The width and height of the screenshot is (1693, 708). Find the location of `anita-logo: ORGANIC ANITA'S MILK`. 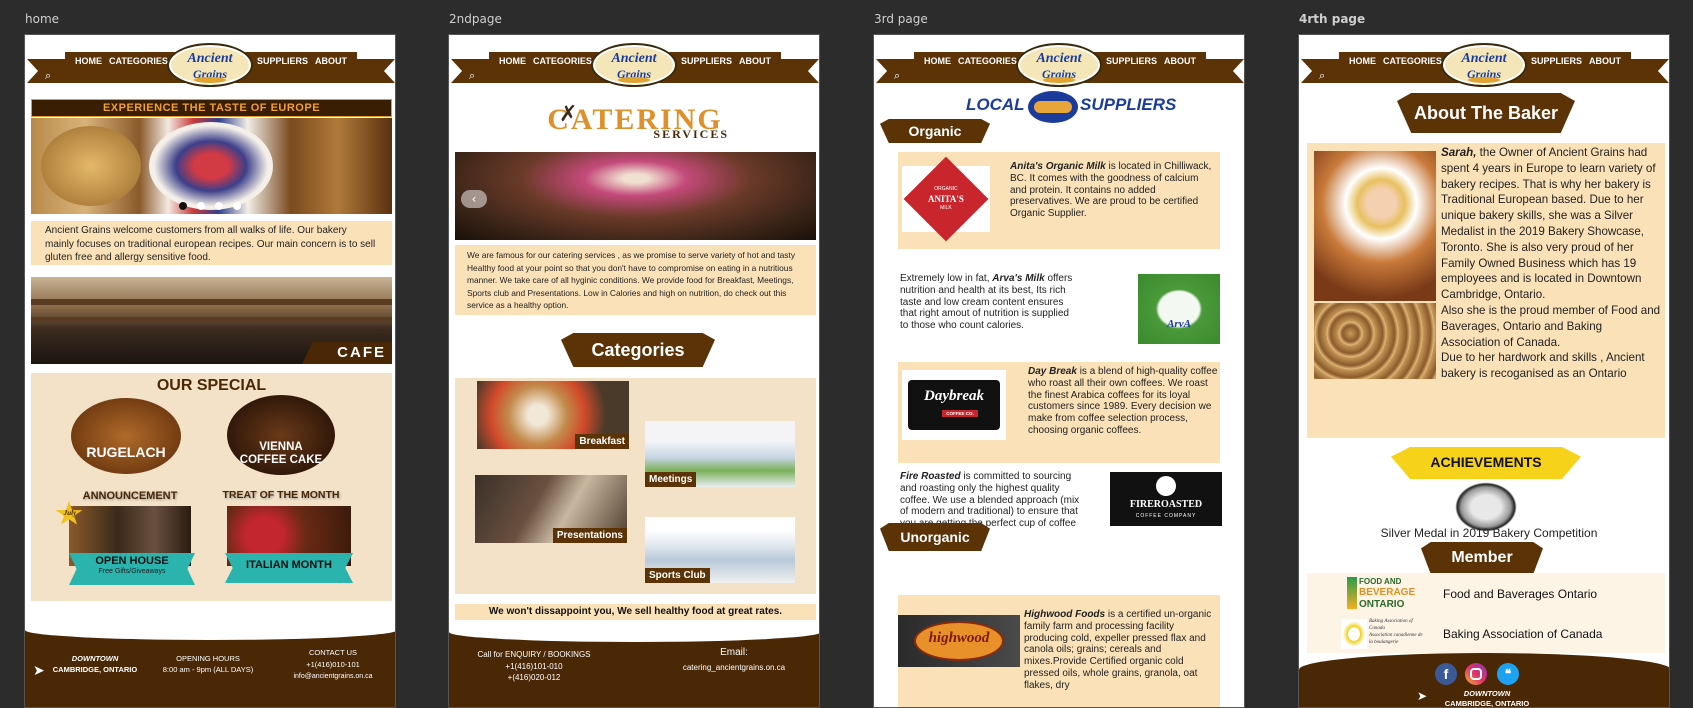

anita-logo: ORGANIC ANITA'S MILK is located at coordinates (946, 199).